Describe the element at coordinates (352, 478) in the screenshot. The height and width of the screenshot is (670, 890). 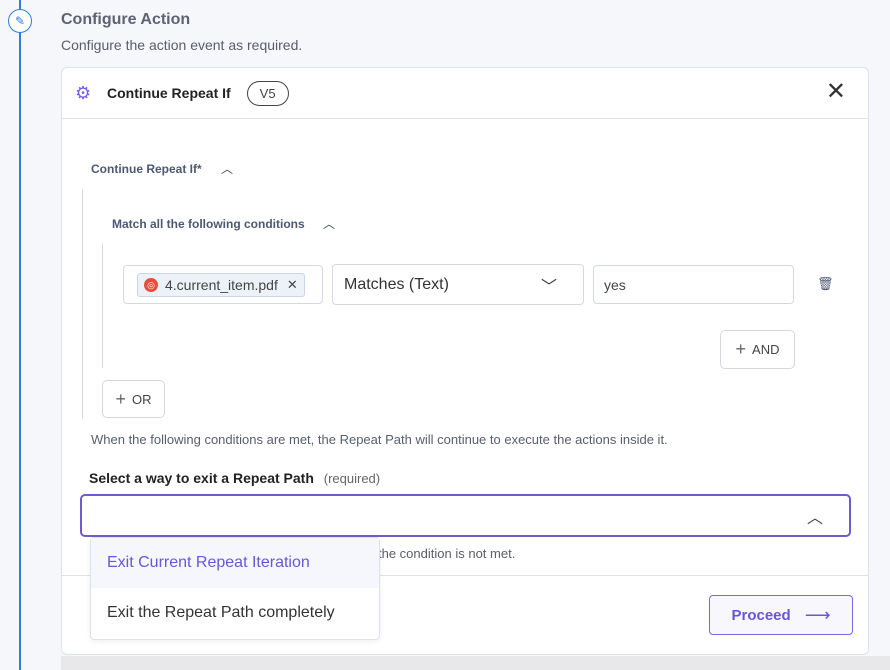
I see `required-hint: (required)` at that location.